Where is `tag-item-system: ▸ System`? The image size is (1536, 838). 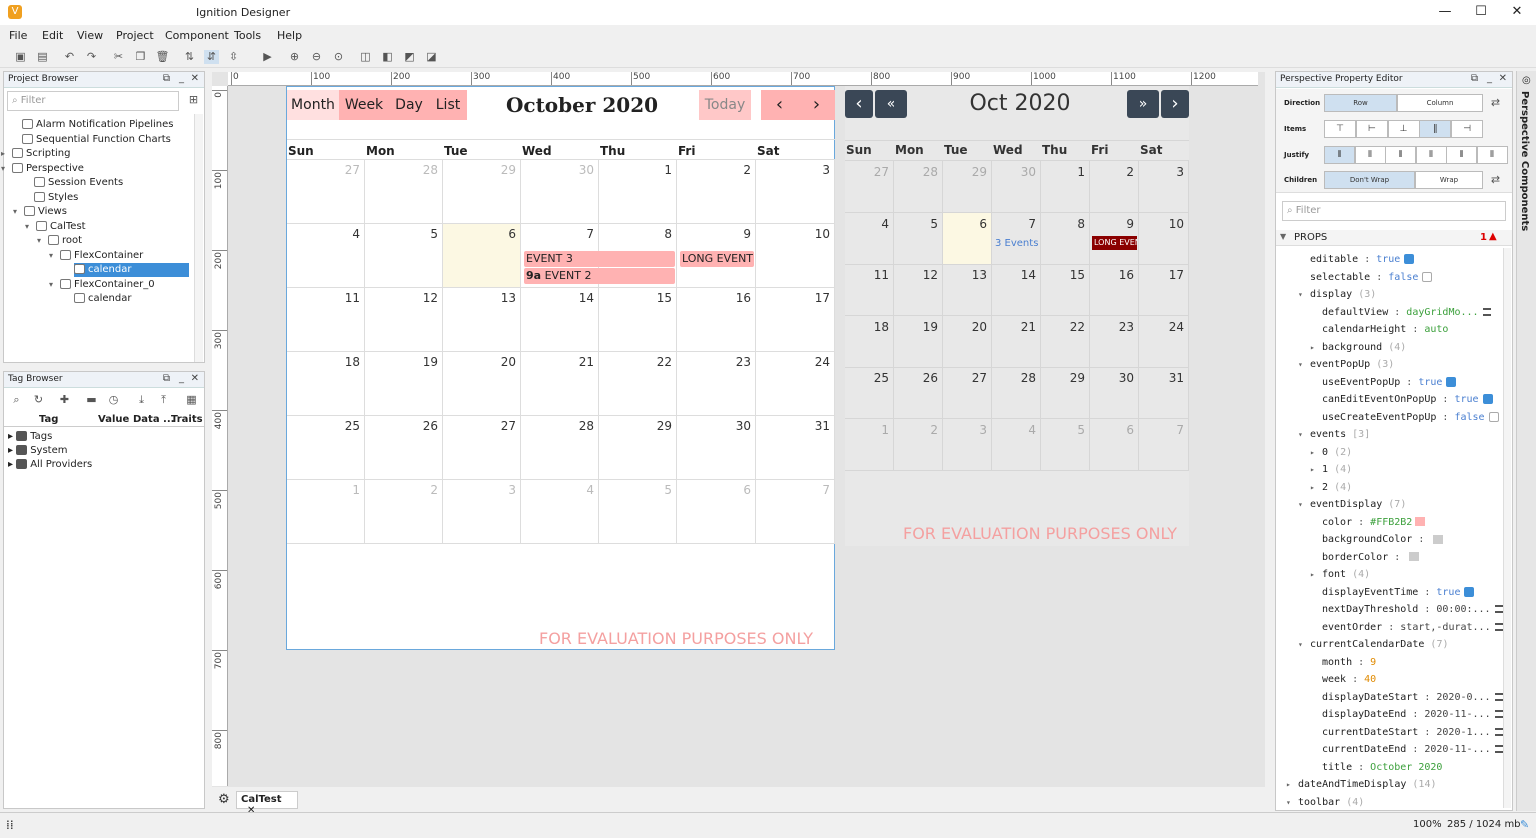 tag-item-system: ▸ System is located at coordinates (38, 451).